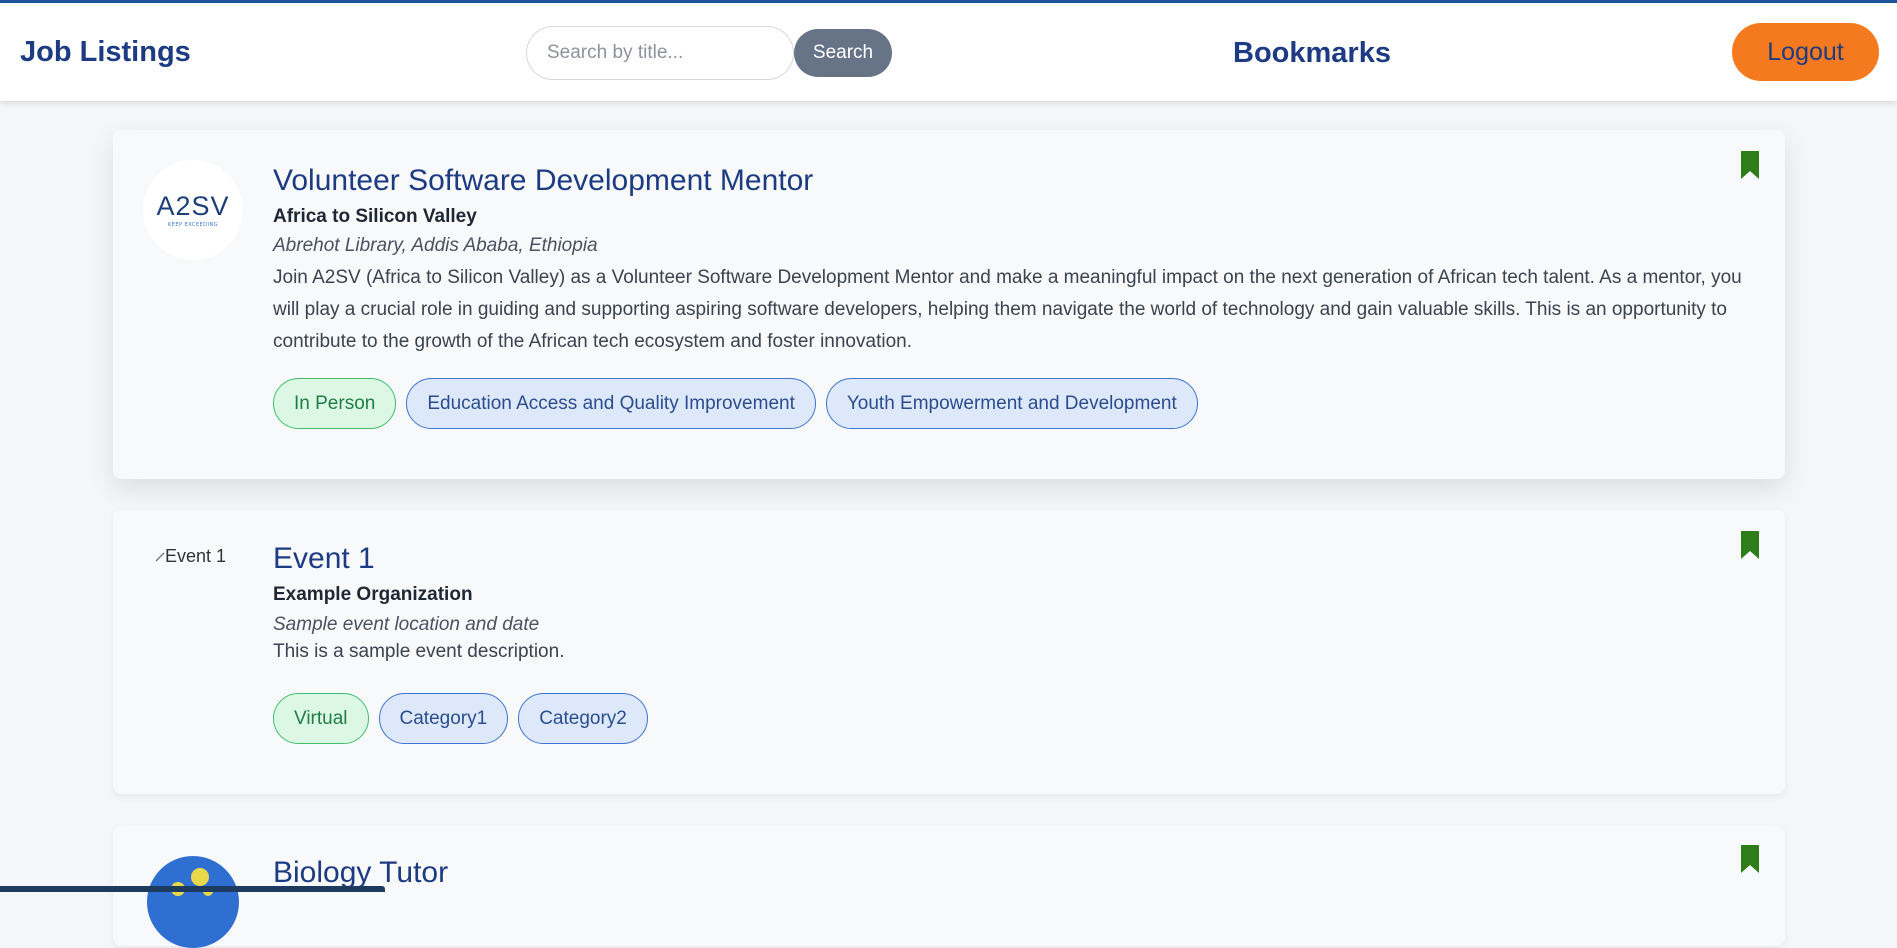 This screenshot has width=1897, height=948. Describe the element at coordinates (948, 52) in the screenshot. I see `navbar: Job Listings Search Bookmarks Logout` at that location.